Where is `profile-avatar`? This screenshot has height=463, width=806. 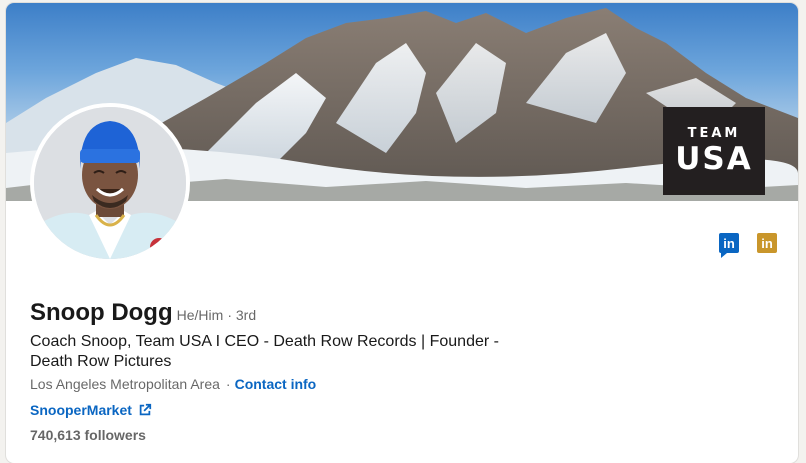
profile-avatar is located at coordinates (110, 183).